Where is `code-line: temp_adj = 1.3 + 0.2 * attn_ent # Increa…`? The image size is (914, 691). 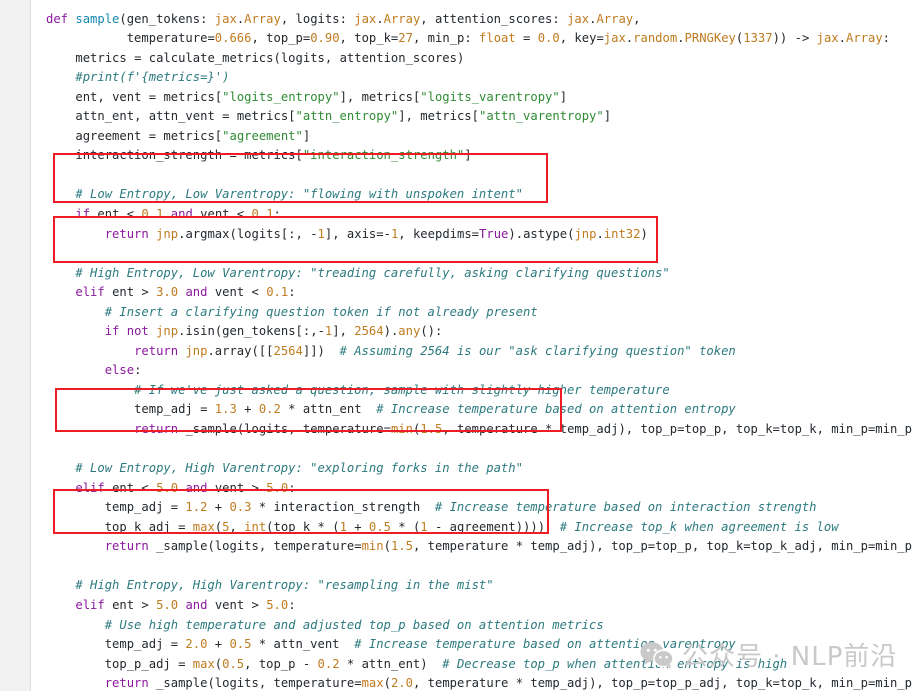 code-line: temp_adj = 1.3 + 0.2 * attn_ent # Increa… is located at coordinates (435, 409).